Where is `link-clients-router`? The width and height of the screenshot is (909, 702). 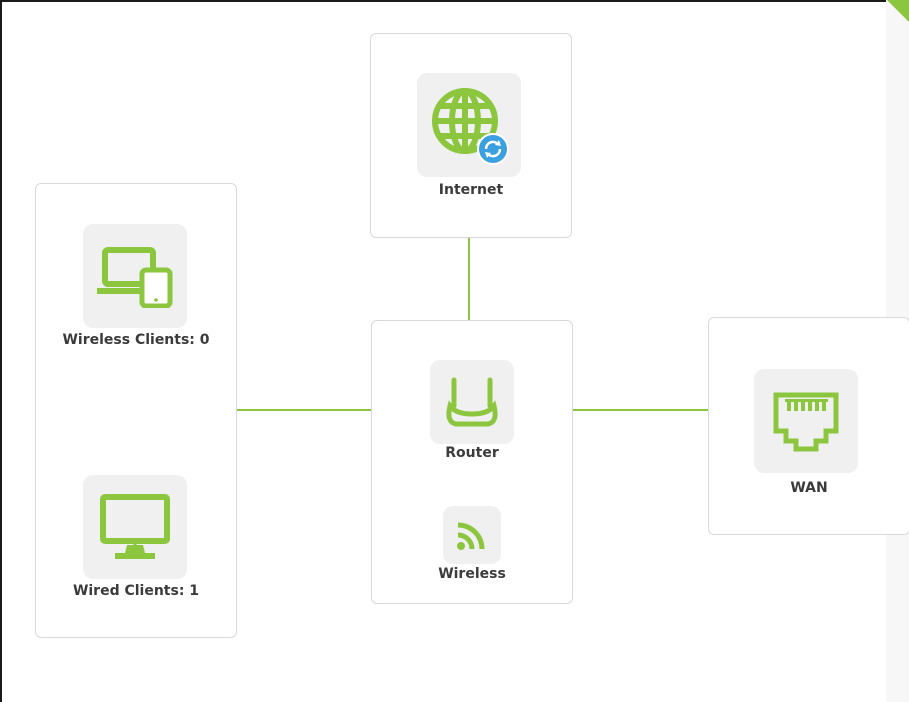
link-clients-router is located at coordinates (304, 410).